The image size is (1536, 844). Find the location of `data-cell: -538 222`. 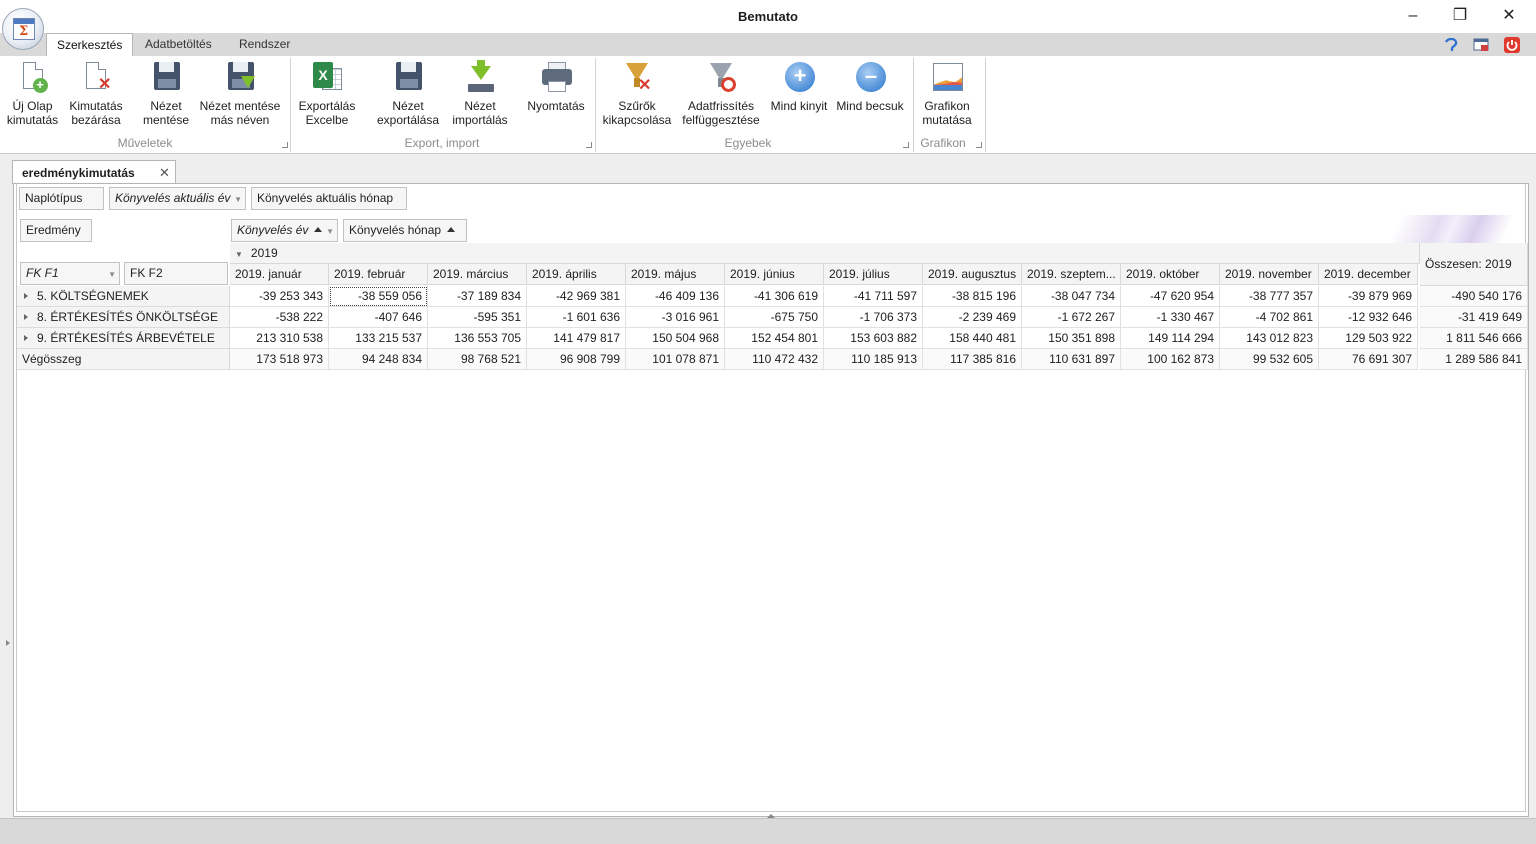

data-cell: -538 222 is located at coordinates (279, 317).